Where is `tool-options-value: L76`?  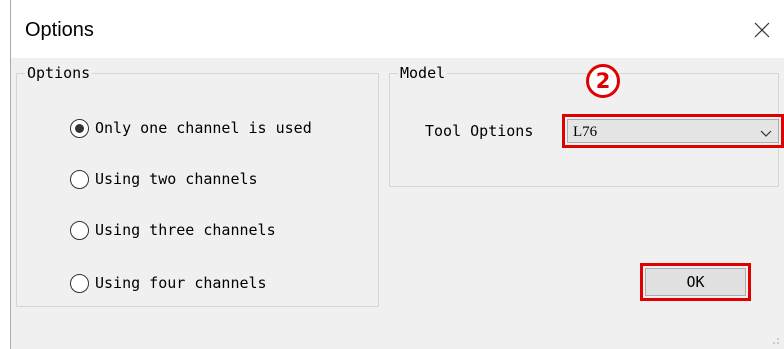 tool-options-value: L76 is located at coordinates (585, 132).